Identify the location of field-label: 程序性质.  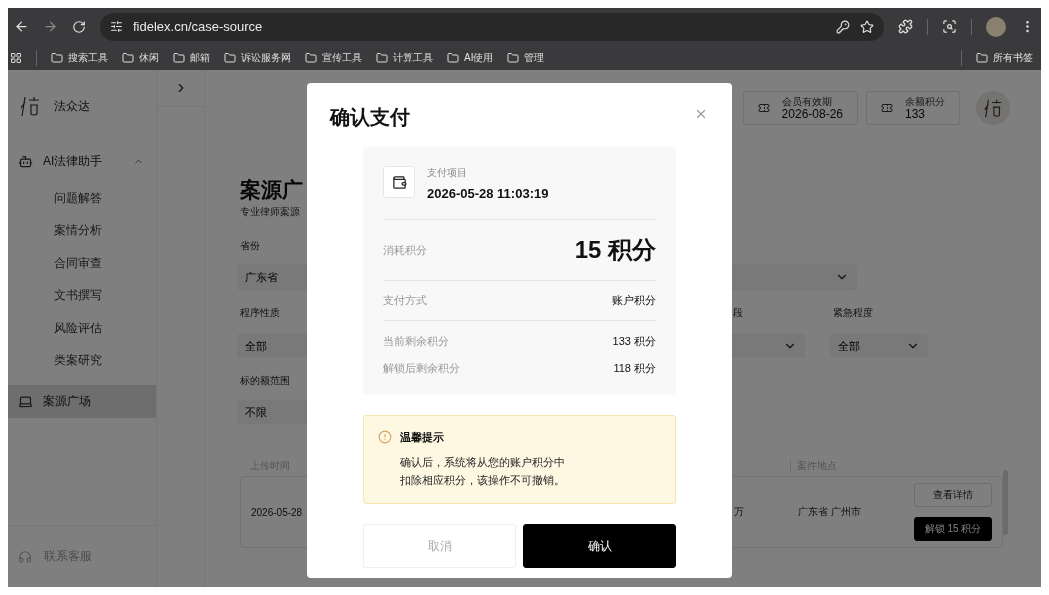
(260, 312).